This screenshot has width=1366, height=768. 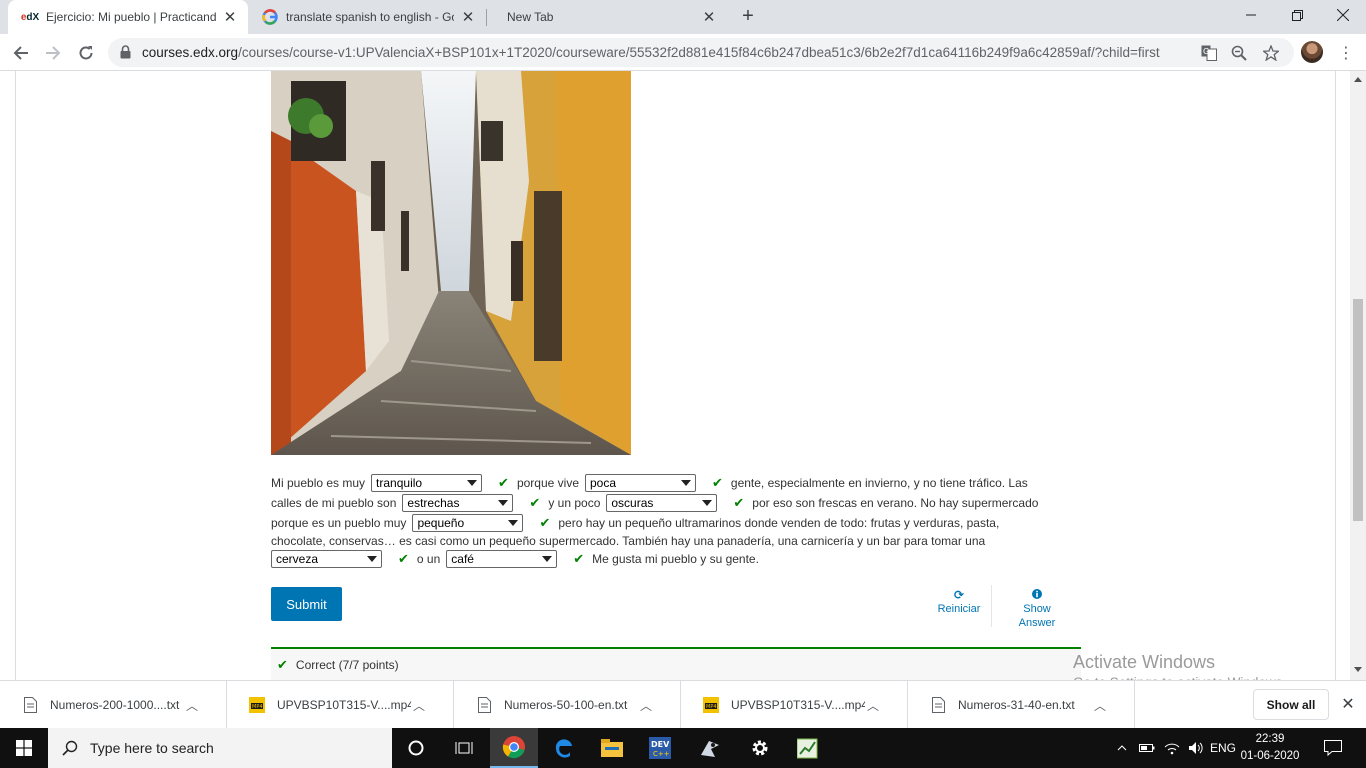 I want to click on page-scrollbar, so click(x=1358, y=375).